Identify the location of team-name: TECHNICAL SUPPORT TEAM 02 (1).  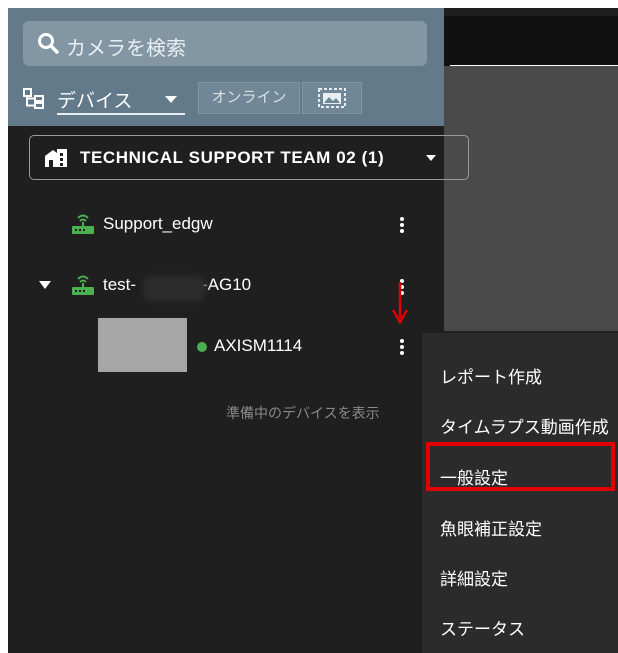
(232, 157).